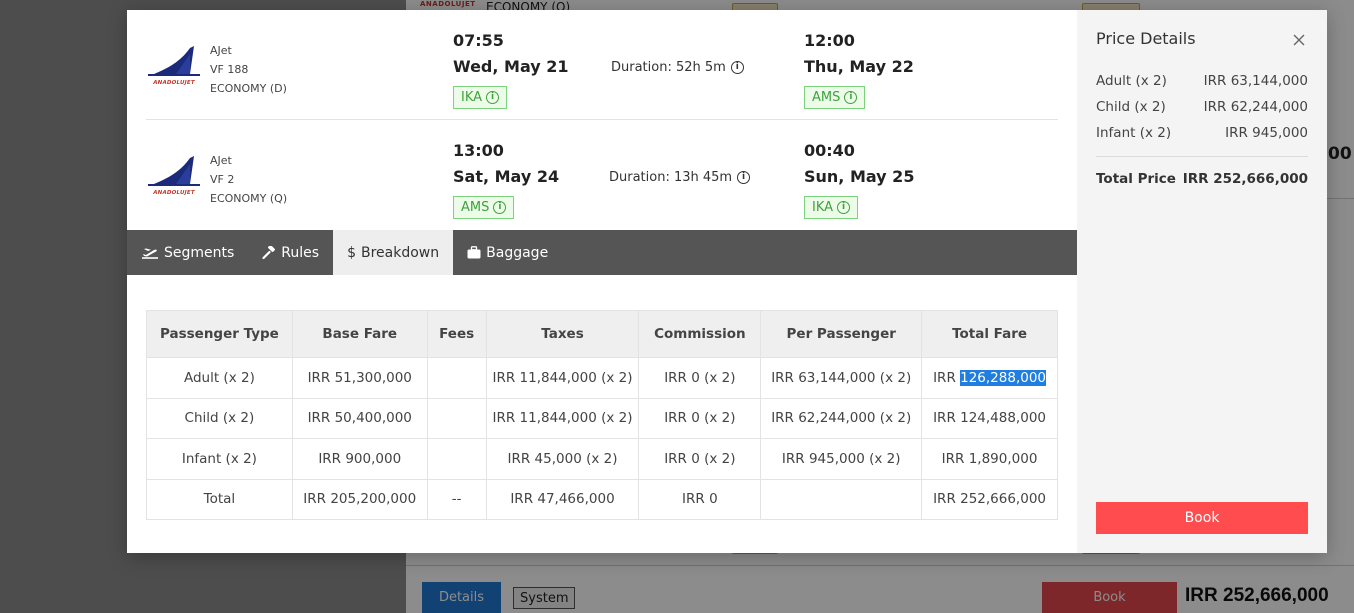  What do you see at coordinates (947, 377) in the screenshot?
I see `currency-prefix: IRR` at bounding box center [947, 377].